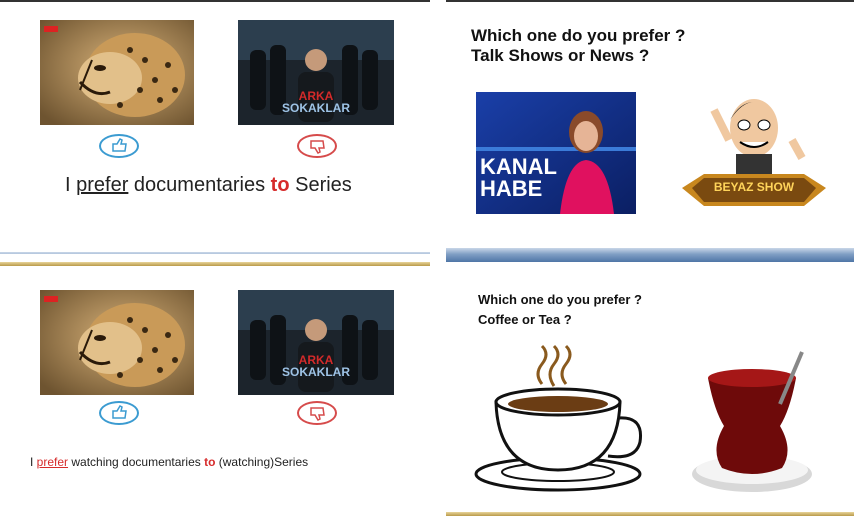 The width and height of the screenshot is (854, 518). What do you see at coordinates (754, 147) in the screenshot?
I see `talkshow-host-image: BEYAZ SHOW` at bounding box center [754, 147].